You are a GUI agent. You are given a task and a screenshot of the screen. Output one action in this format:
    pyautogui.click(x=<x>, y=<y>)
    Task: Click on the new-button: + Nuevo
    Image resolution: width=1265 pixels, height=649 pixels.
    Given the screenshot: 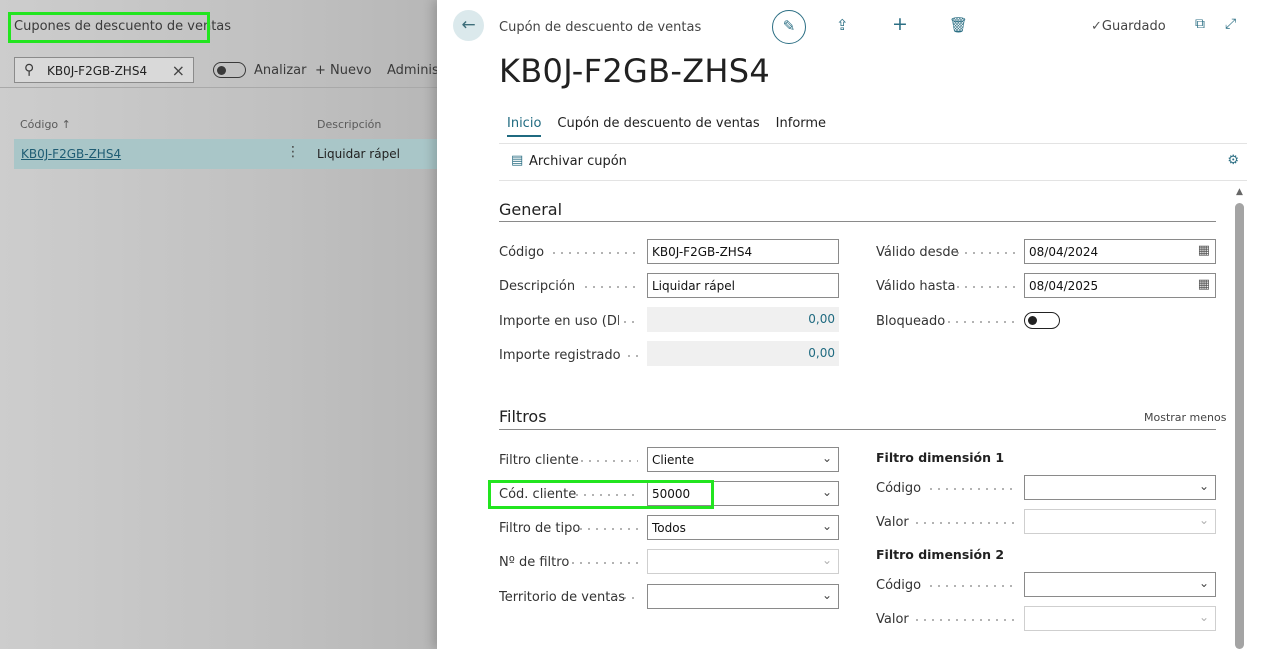 What is the action you would take?
    pyautogui.click(x=343, y=70)
    